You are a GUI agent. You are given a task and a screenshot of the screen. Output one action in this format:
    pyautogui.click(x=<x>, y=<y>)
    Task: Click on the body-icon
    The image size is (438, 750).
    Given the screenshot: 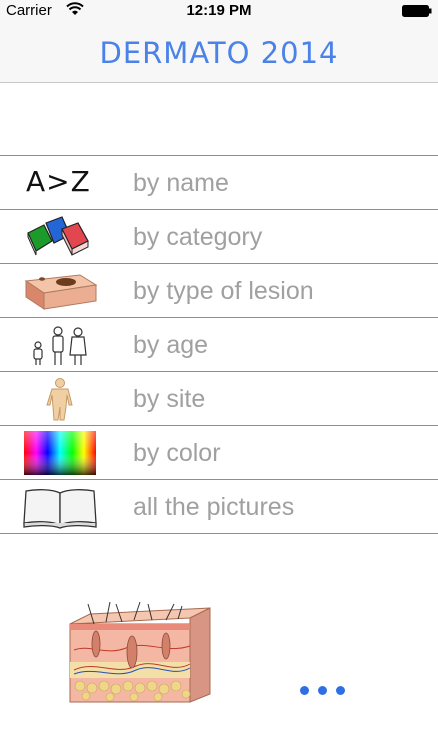 What is the action you would take?
    pyautogui.click(x=59, y=399)
    